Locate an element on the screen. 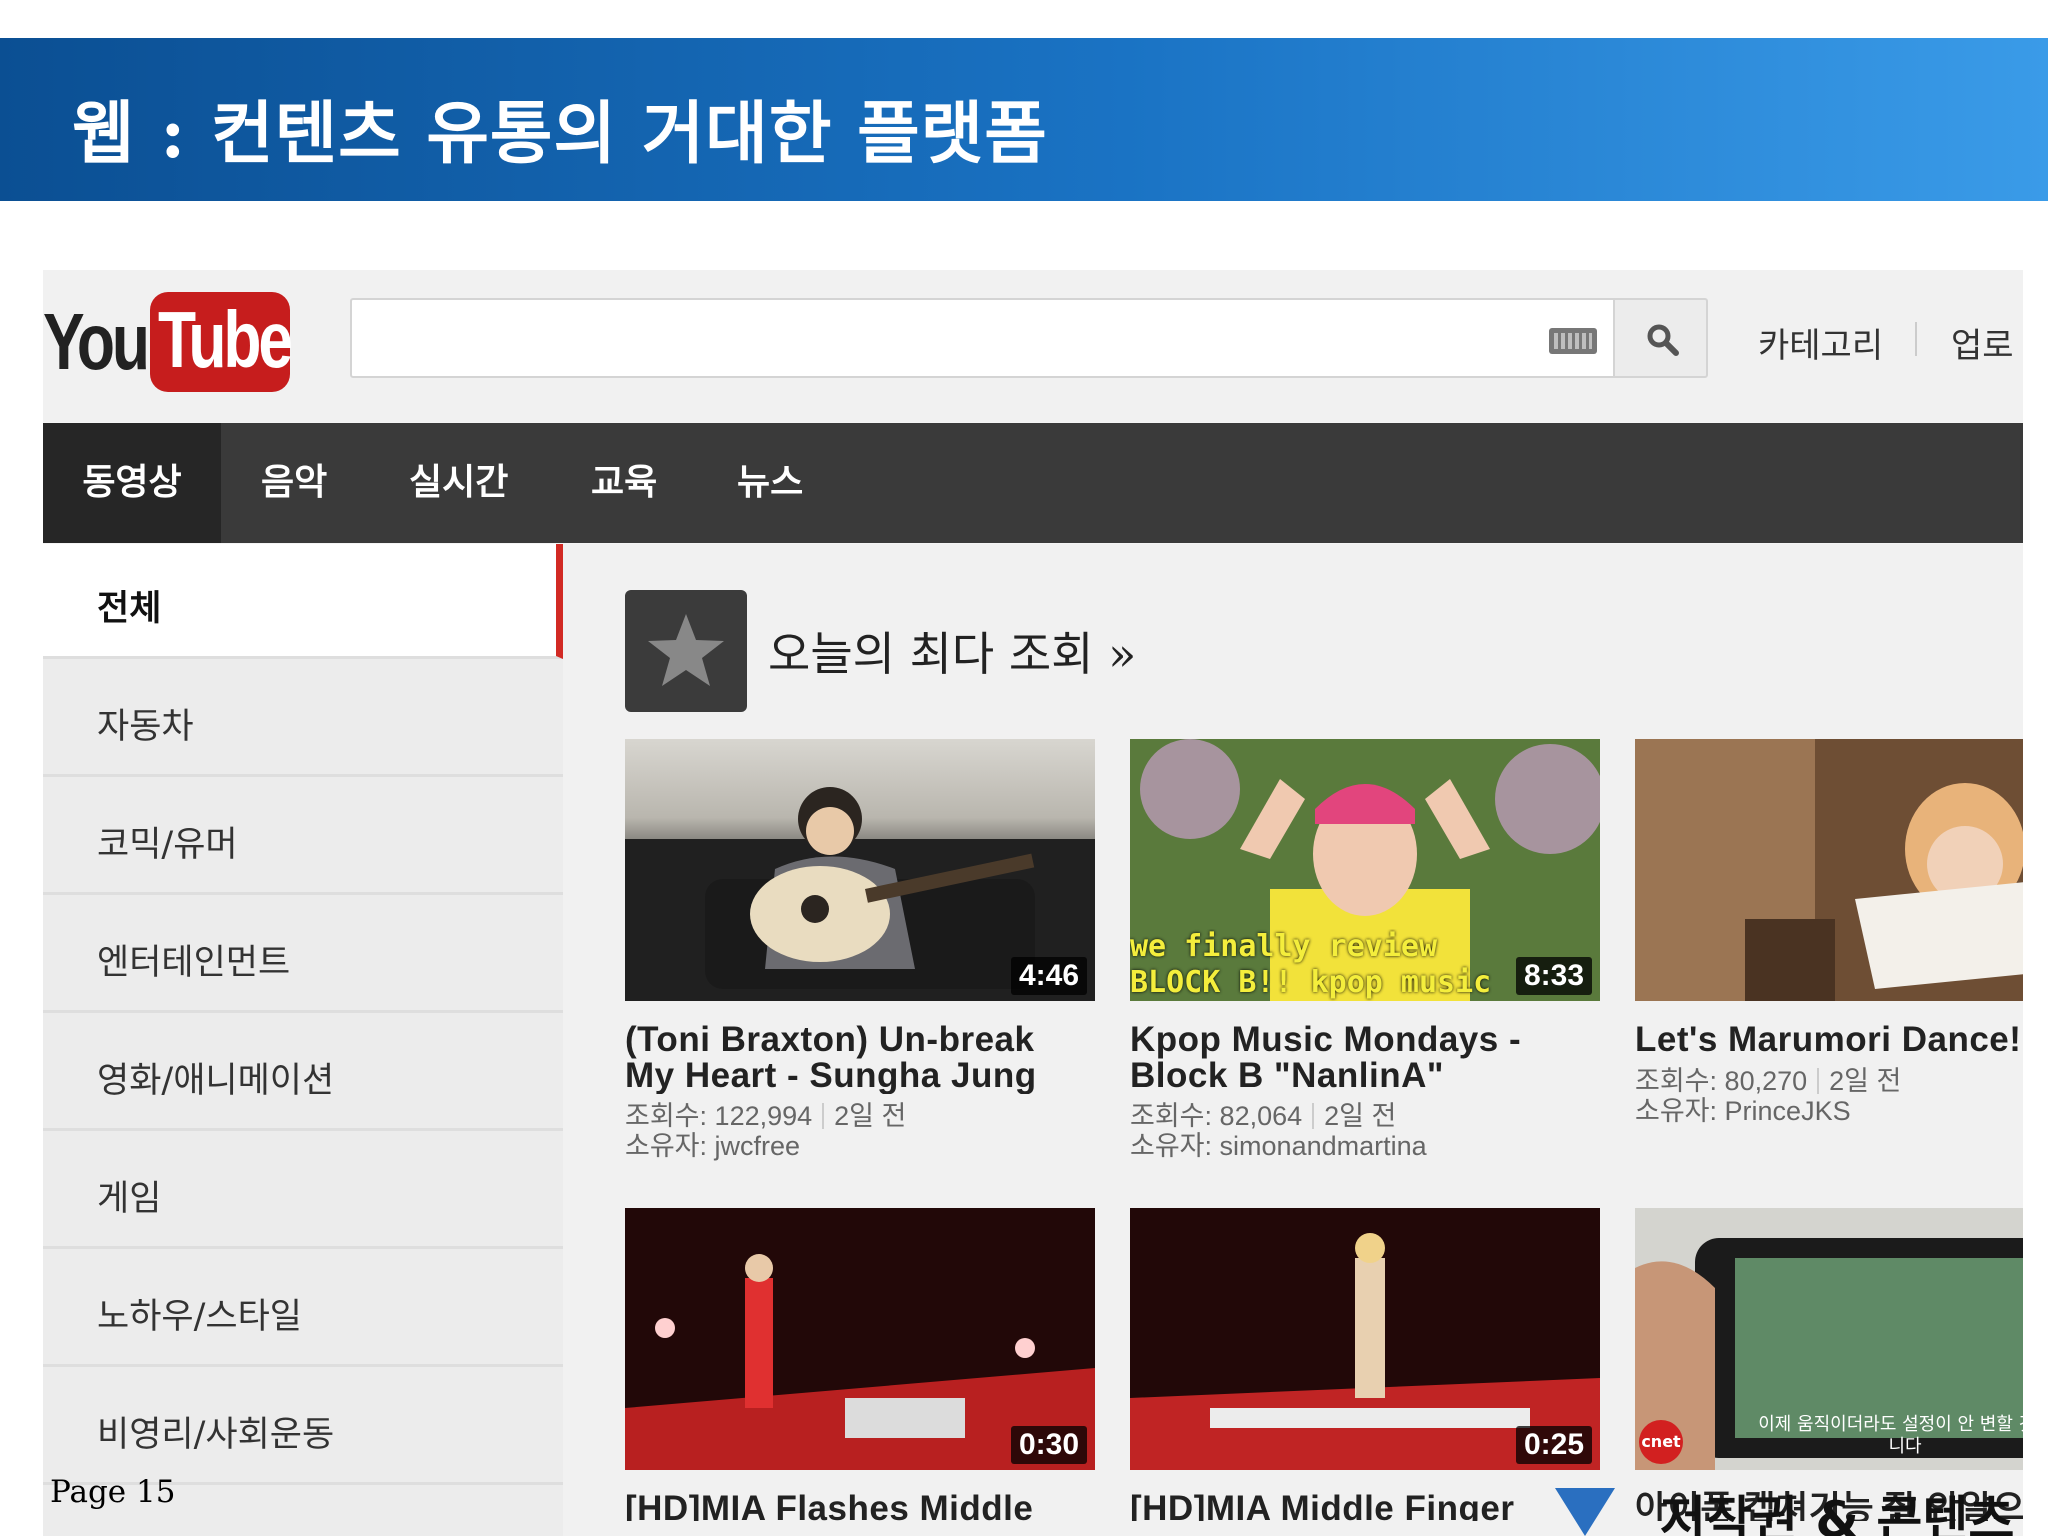 This screenshot has height=1536, width=2048. owner-name: PrinceJKS is located at coordinates (1788, 1111).